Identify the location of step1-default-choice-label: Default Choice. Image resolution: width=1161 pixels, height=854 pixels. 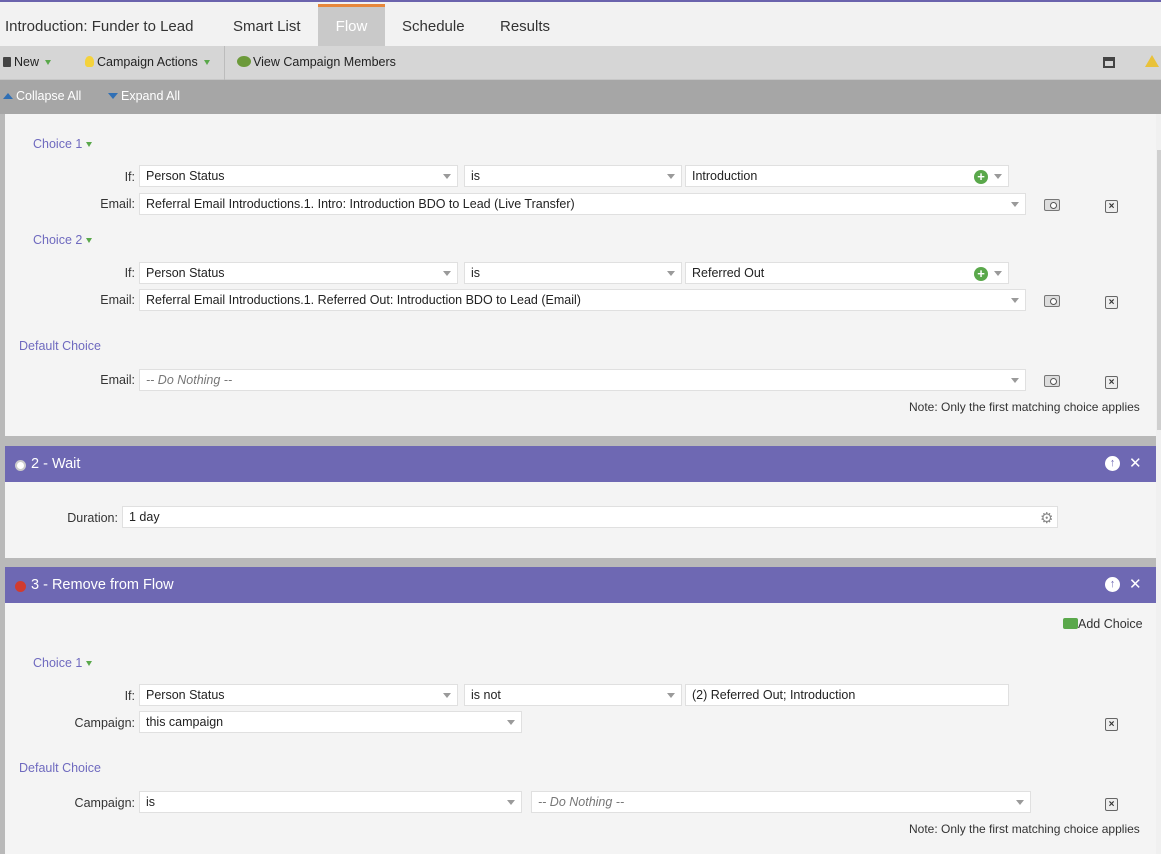
(60, 346).